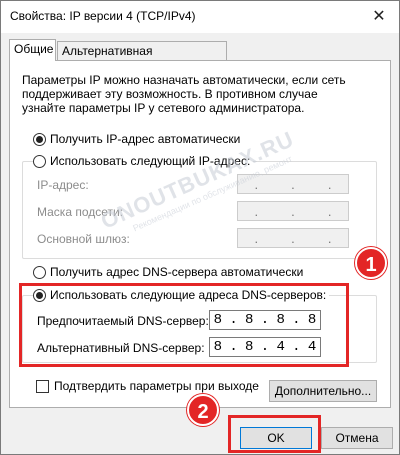 This screenshot has height=455, width=400. Describe the element at coordinates (274, 434) in the screenshot. I see `ok-highlight-frame` at that location.